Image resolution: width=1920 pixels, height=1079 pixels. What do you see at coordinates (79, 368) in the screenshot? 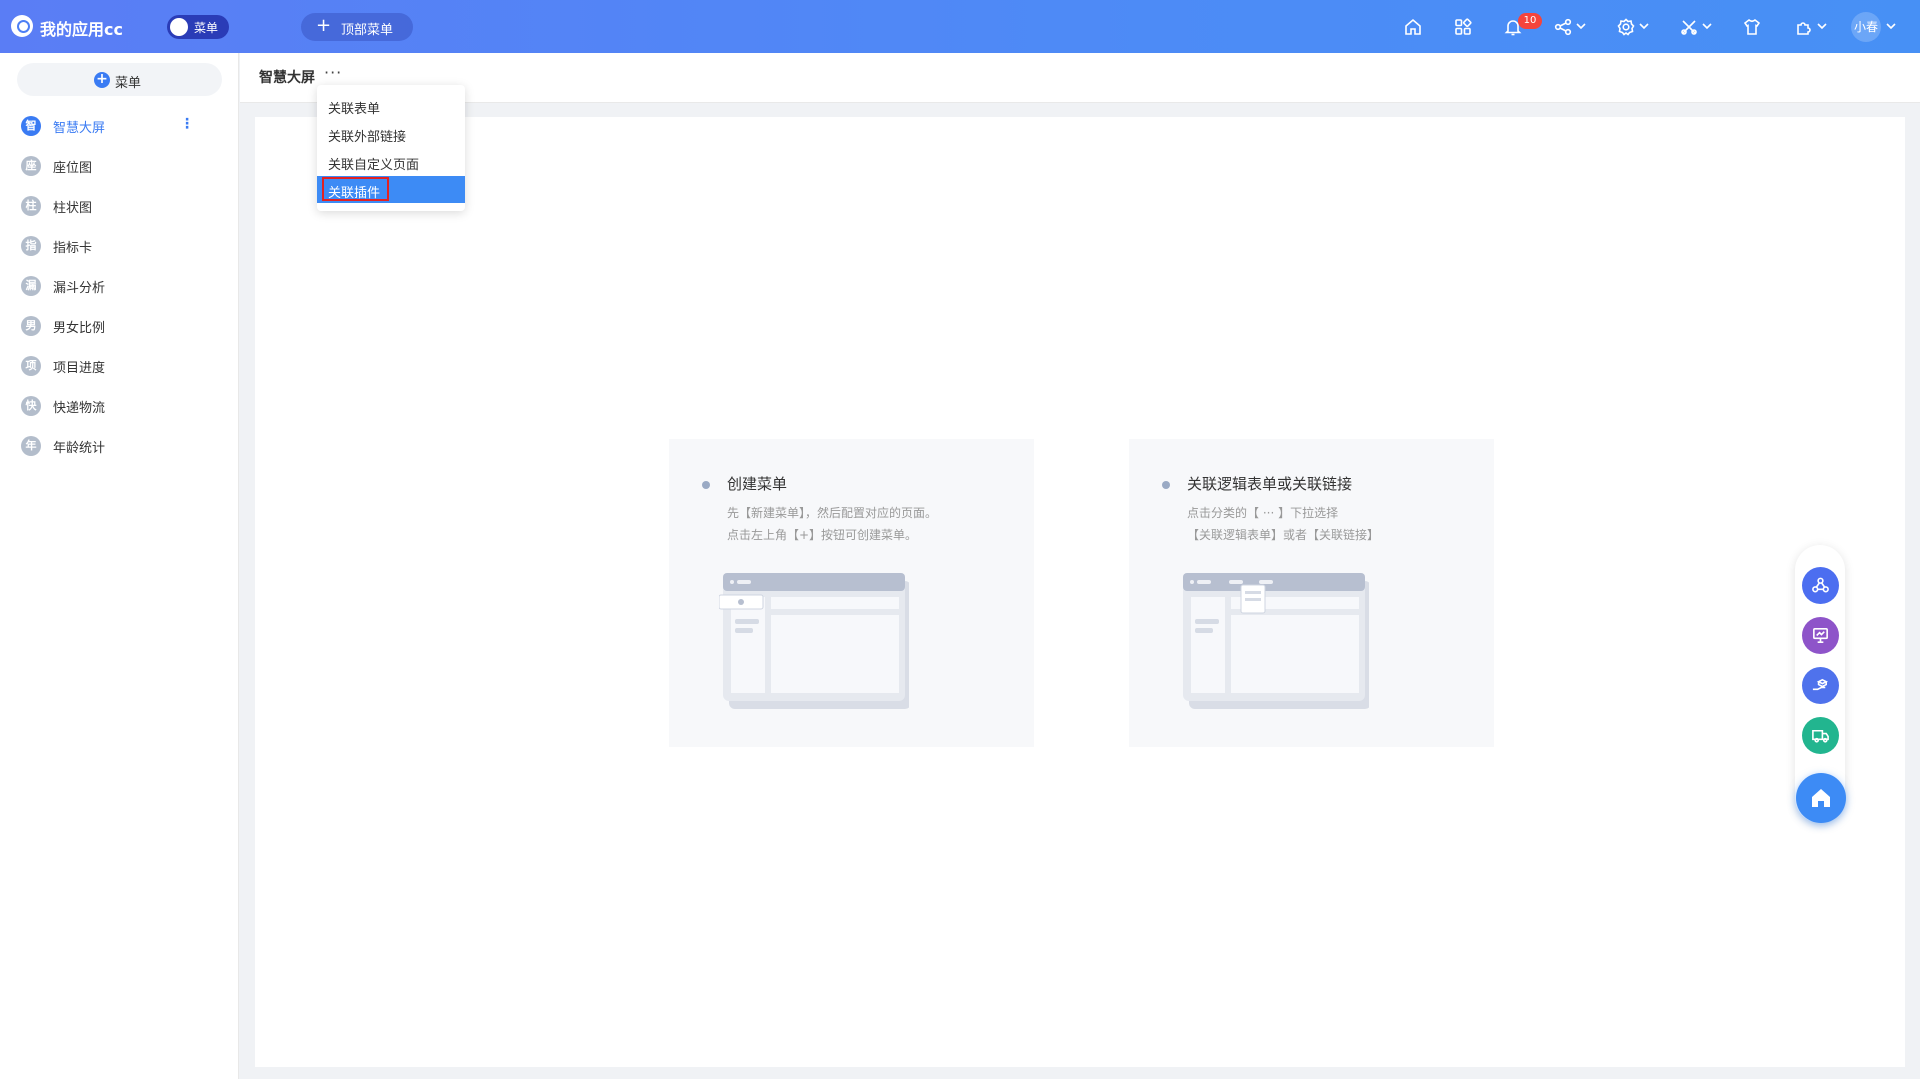
I see `sidebar-item-label: 项目进度` at bounding box center [79, 368].